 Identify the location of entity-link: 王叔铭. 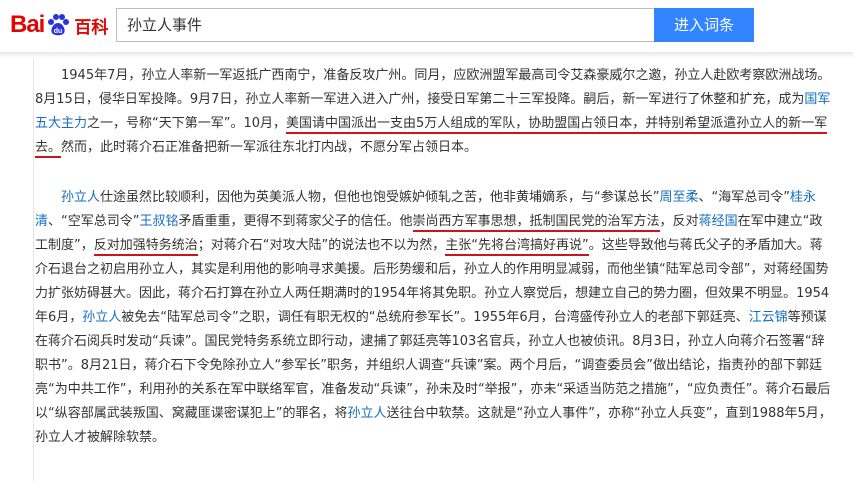
(159, 221).